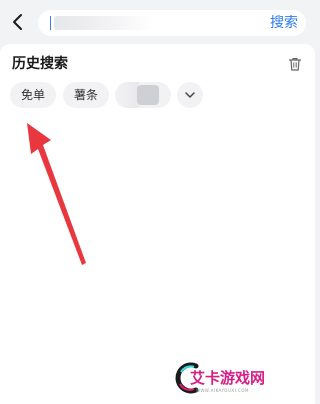  What do you see at coordinates (222, 390) in the screenshot?
I see `watermark-url: WWW.AIKAYOUXI.COM` at bounding box center [222, 390].